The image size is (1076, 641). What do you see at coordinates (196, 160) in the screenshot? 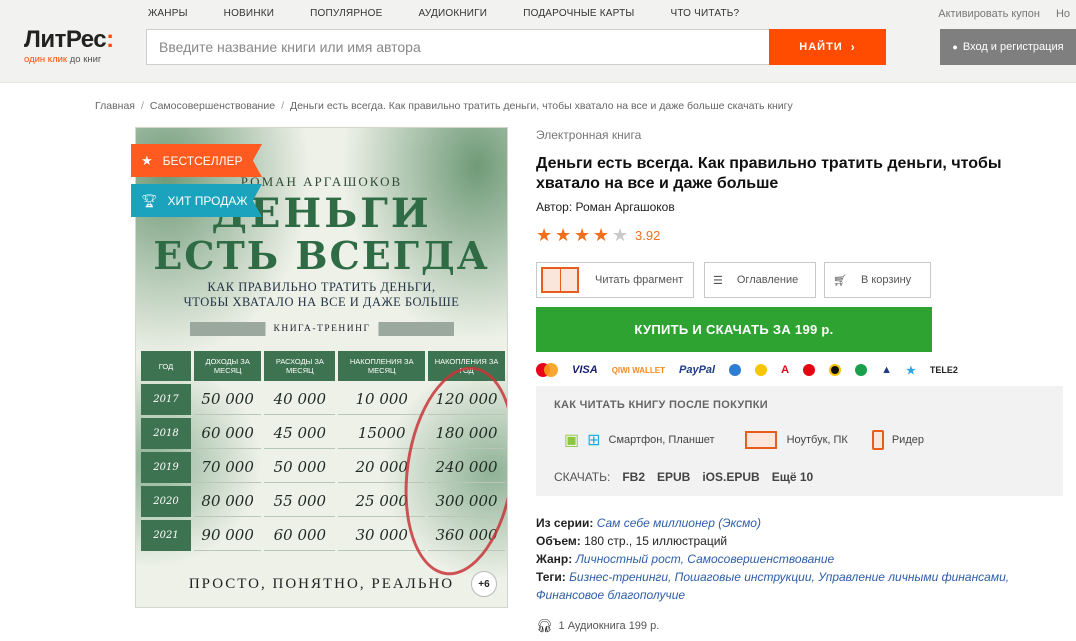
I see `bestseller-badge: ★ БЕСТСЕЛЛЕР` at bounding box center [196, 160].